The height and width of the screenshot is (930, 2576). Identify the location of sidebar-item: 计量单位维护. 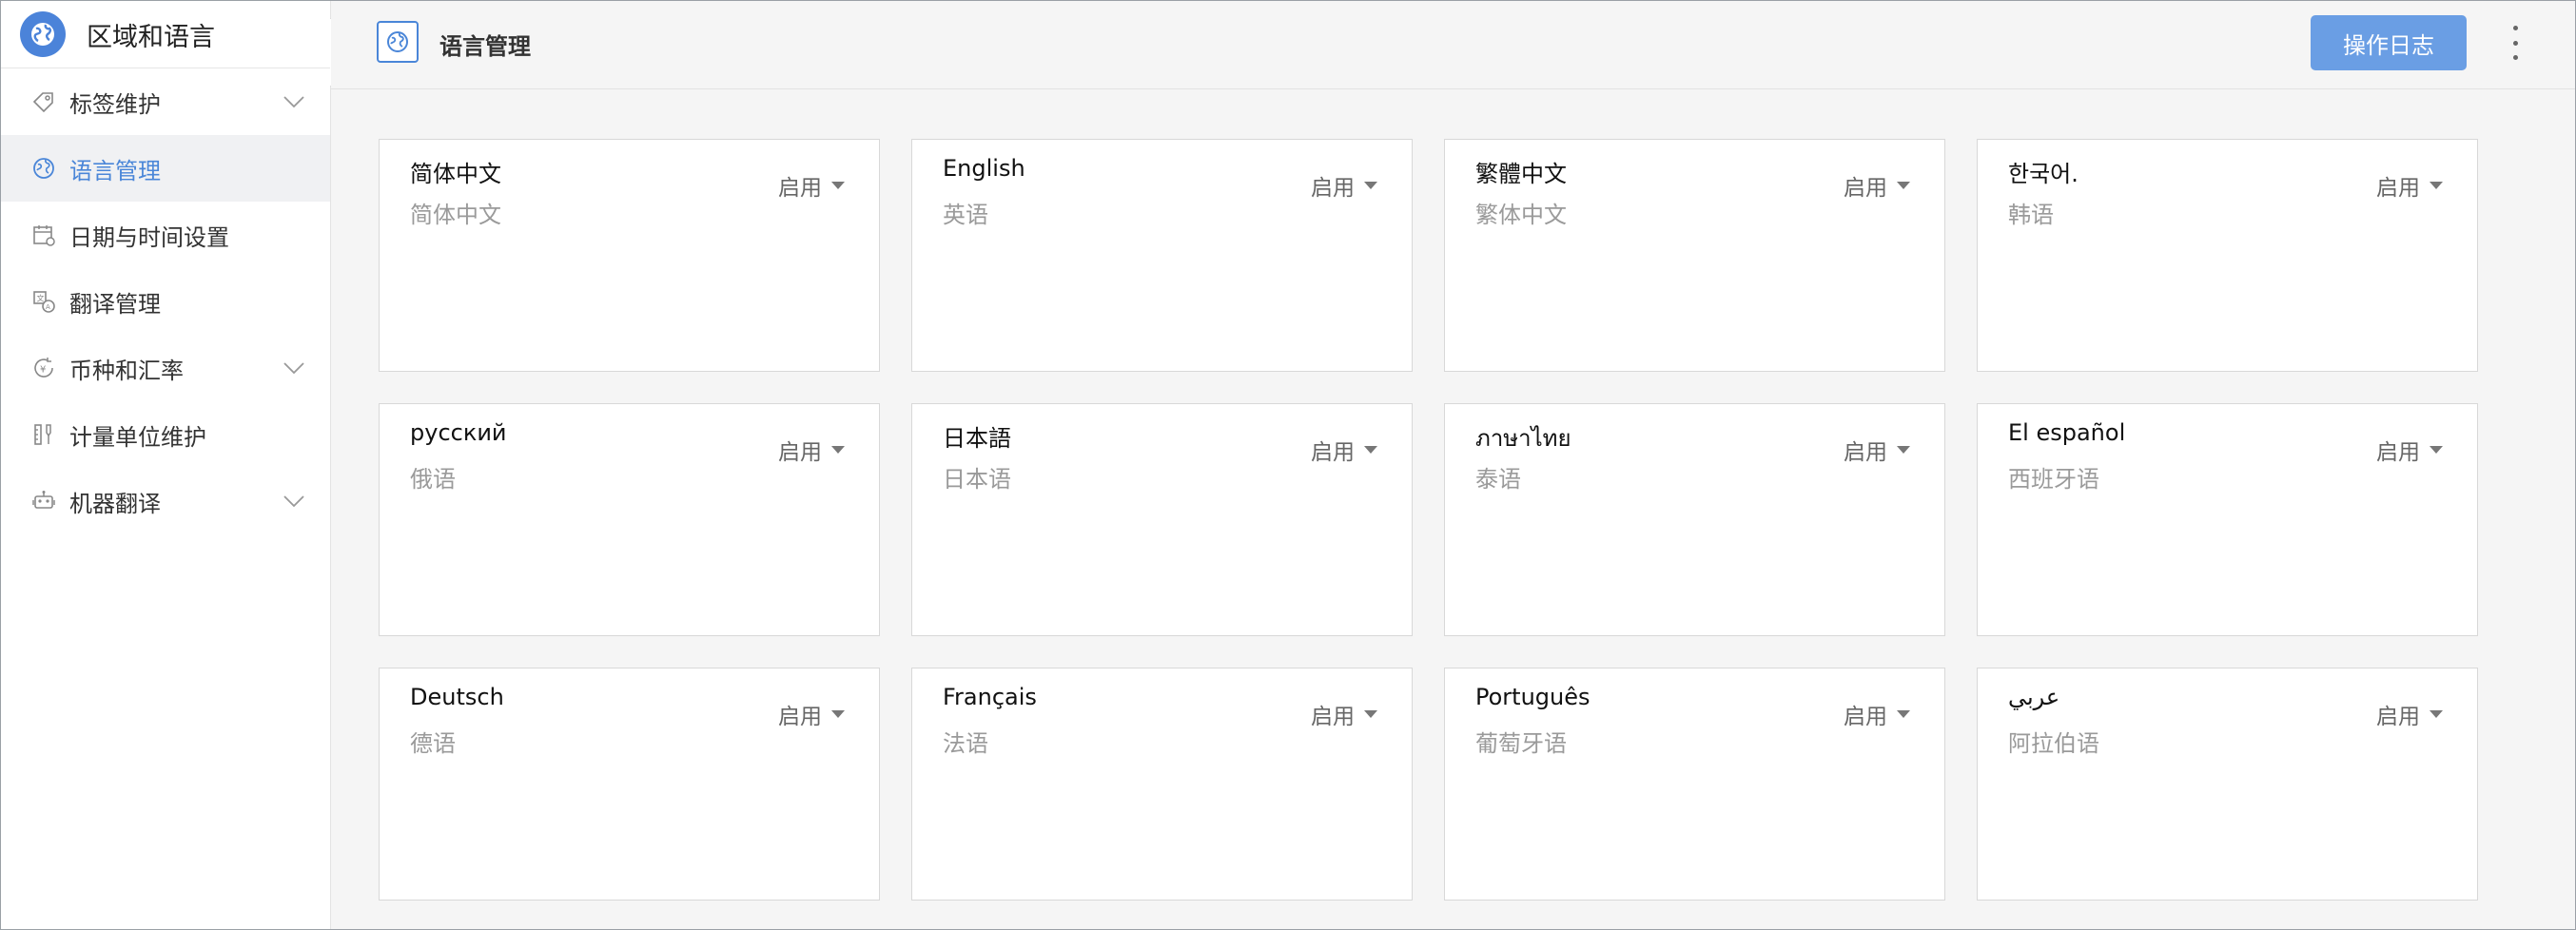
(166, 434).